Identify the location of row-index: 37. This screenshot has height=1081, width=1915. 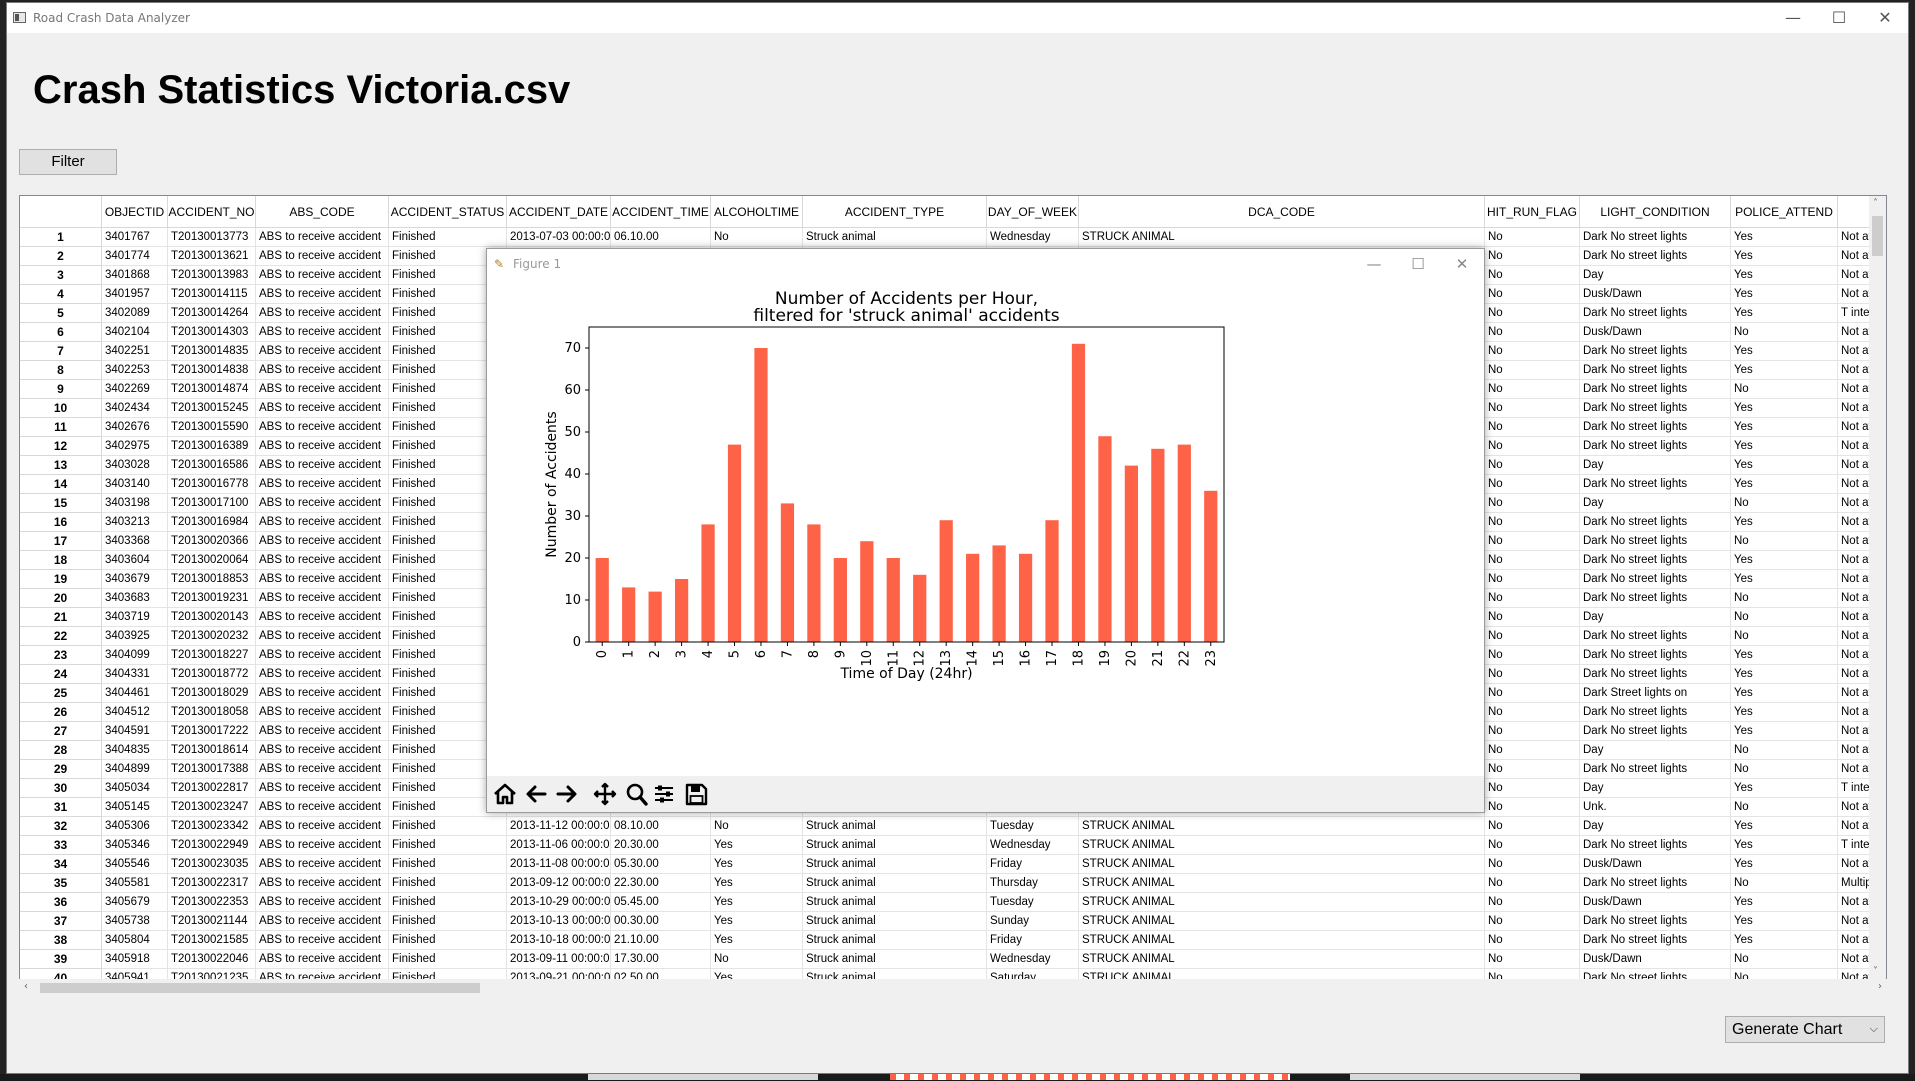
(61, 921).